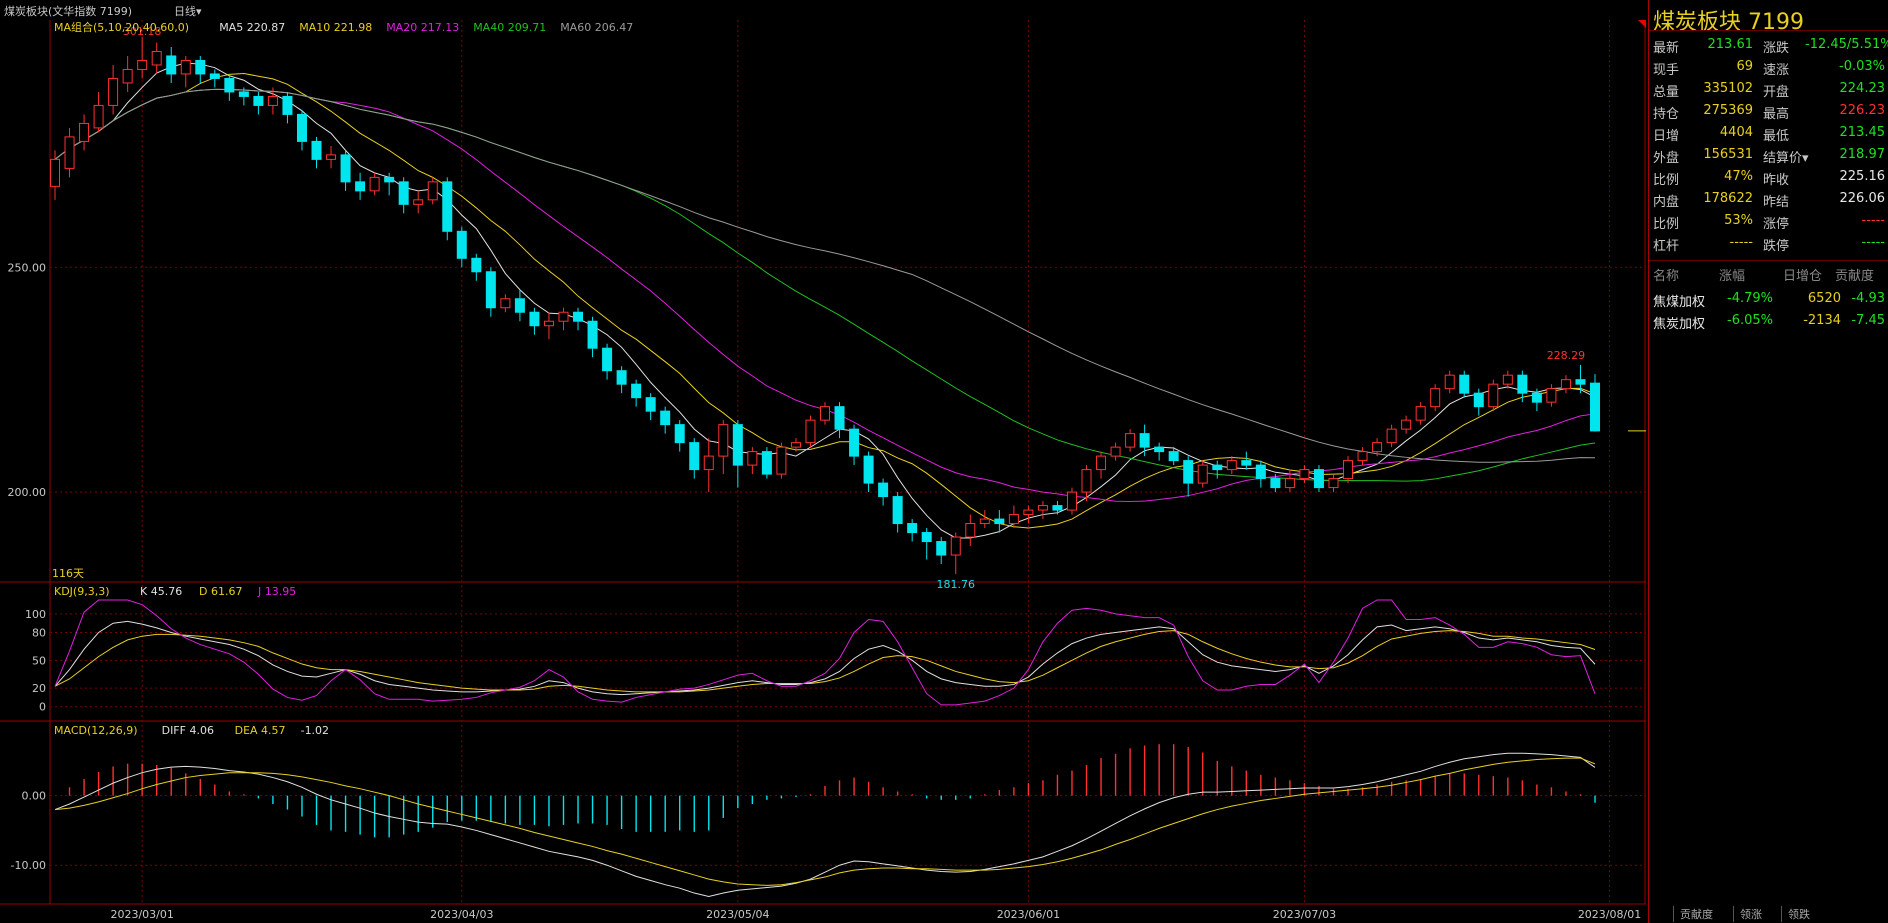 The image size is (1888, 923). What do you see at coordinates (1693, 914) in the screenshot?
I see `tab-contribution: 贡献度` at bounding box center [1693, 914].